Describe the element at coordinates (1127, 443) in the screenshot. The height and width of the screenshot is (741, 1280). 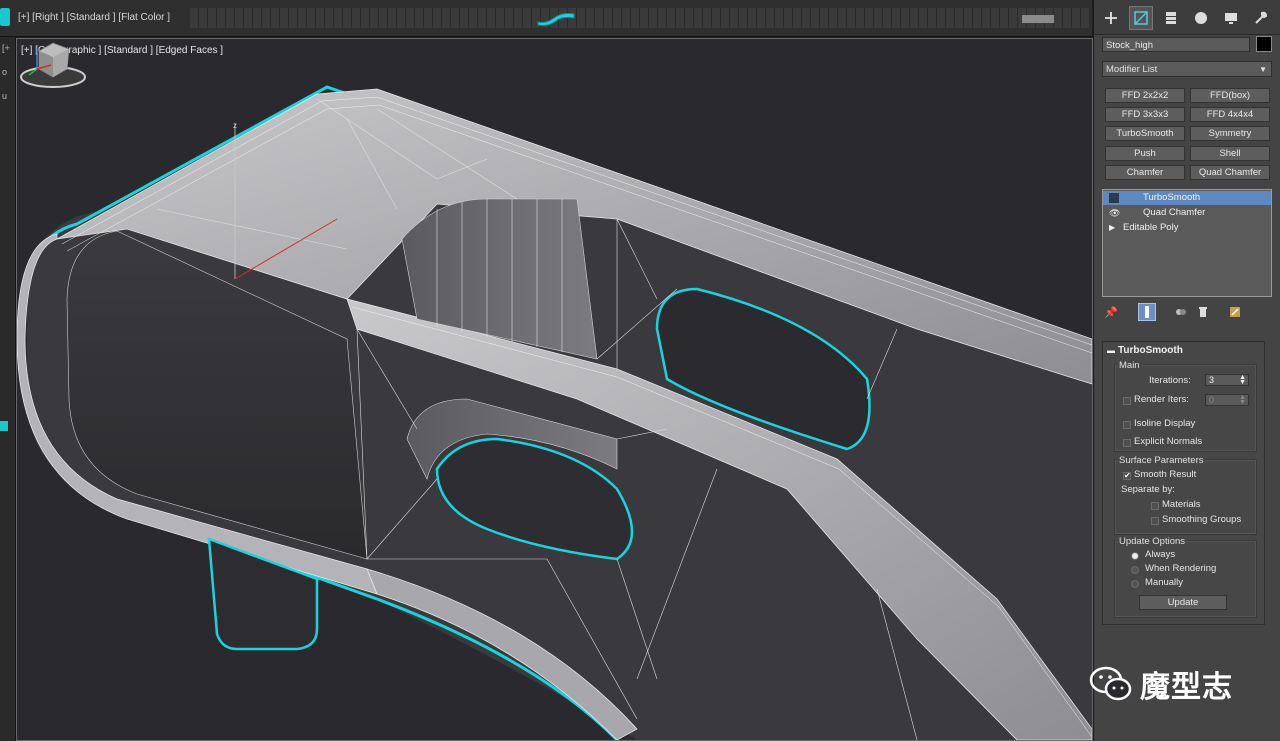
I see `explicit-normals-checkbox` at that location.